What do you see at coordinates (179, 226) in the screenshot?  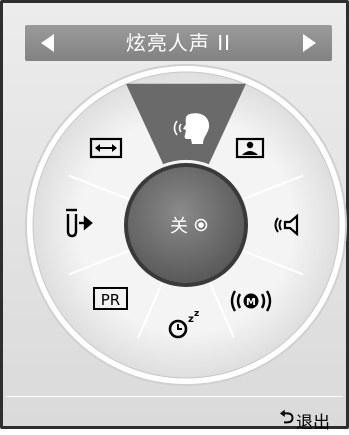 I see `center-label: 关` at bounding box center [179, 226].